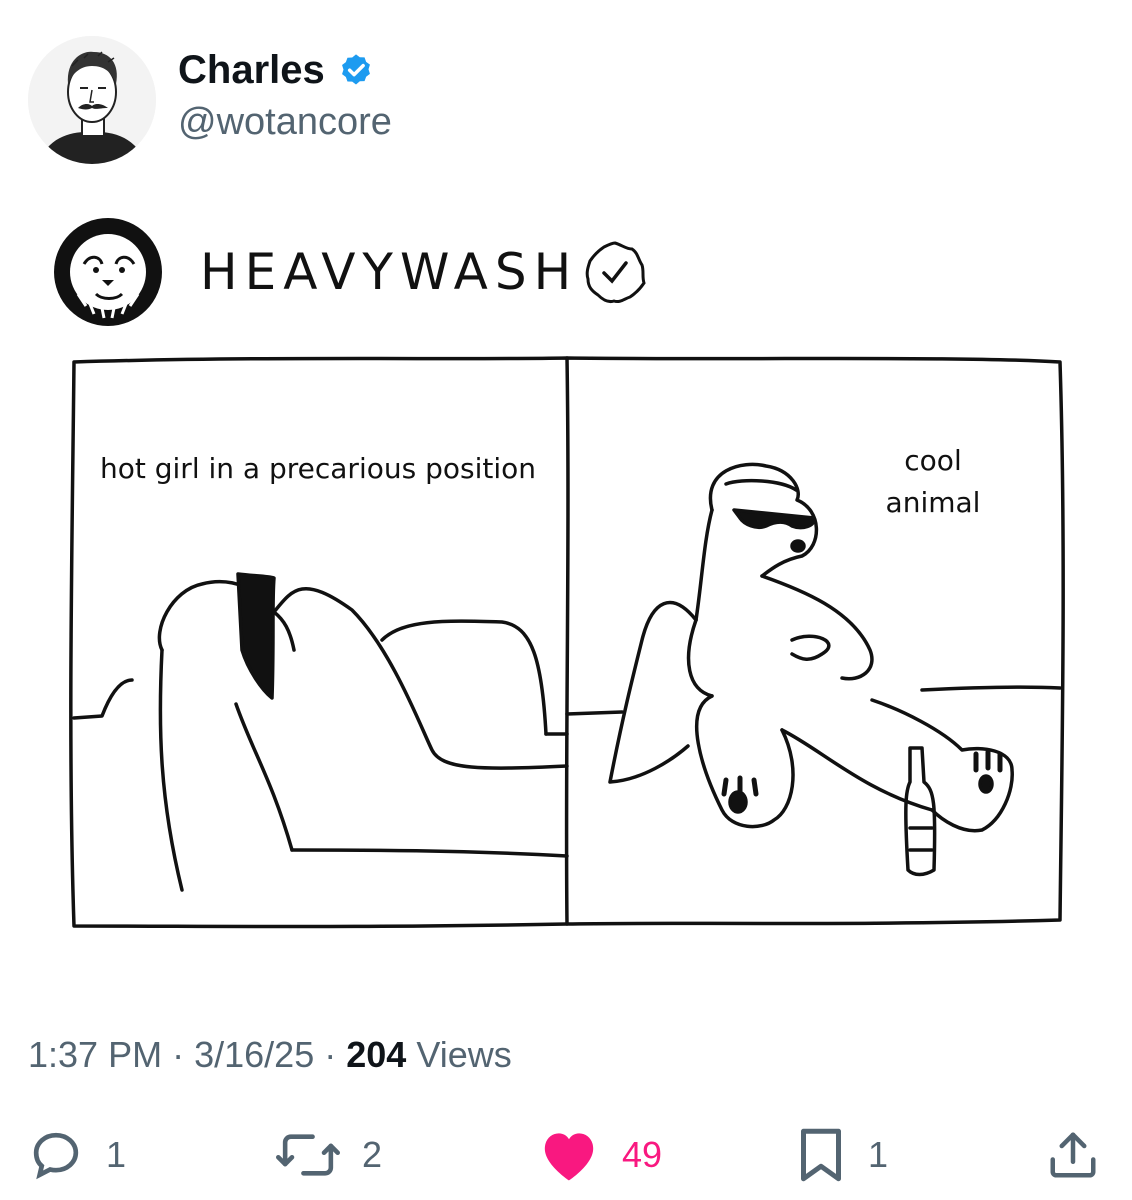 The height and width of the screenshot is (1200, 1132). I want to click on tweet-time: 1:37 PM, so click(95, 1054).